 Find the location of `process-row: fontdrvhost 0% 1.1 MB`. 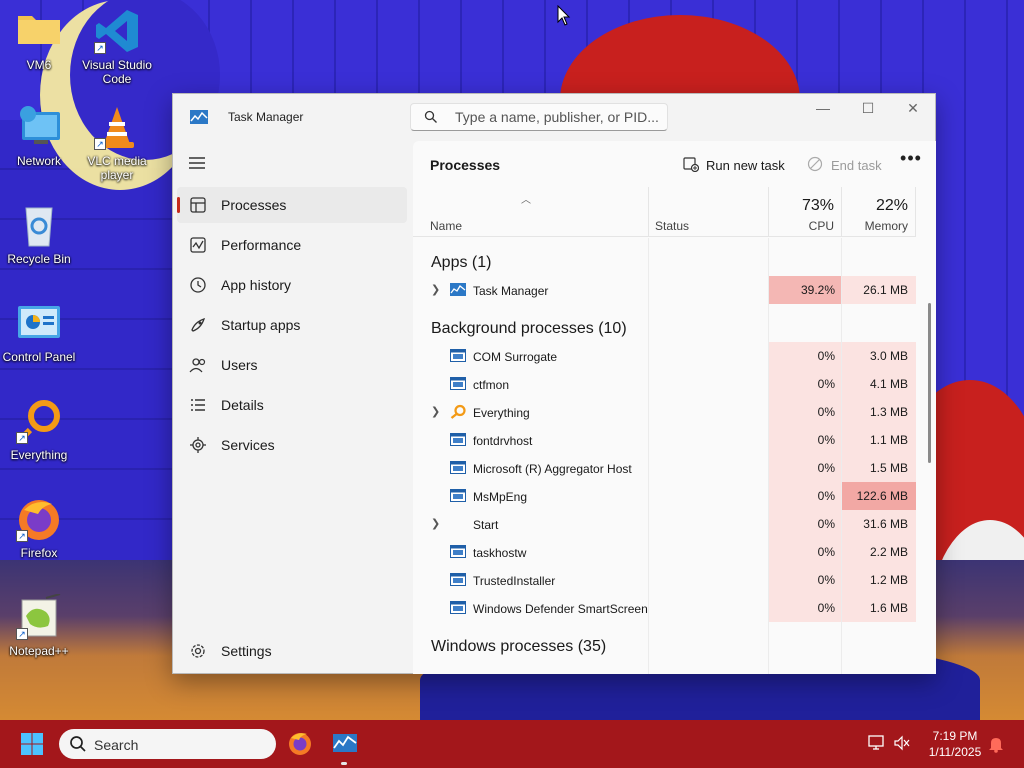

process-row: fontdrvhost 0% 1.1 MB is located at coordinates (664, 440).